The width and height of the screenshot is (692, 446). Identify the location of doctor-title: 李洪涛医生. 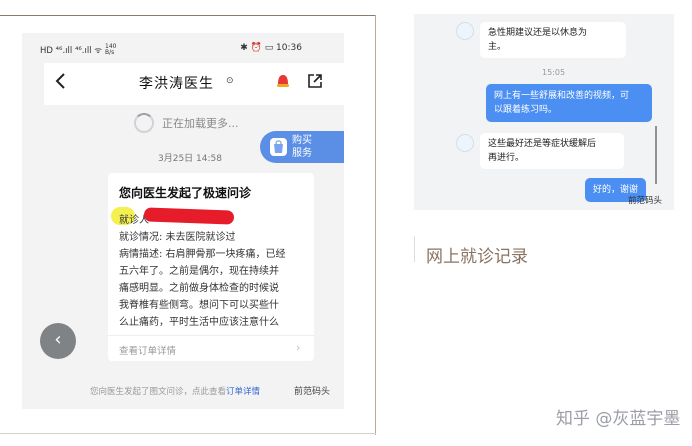
(176, 84).